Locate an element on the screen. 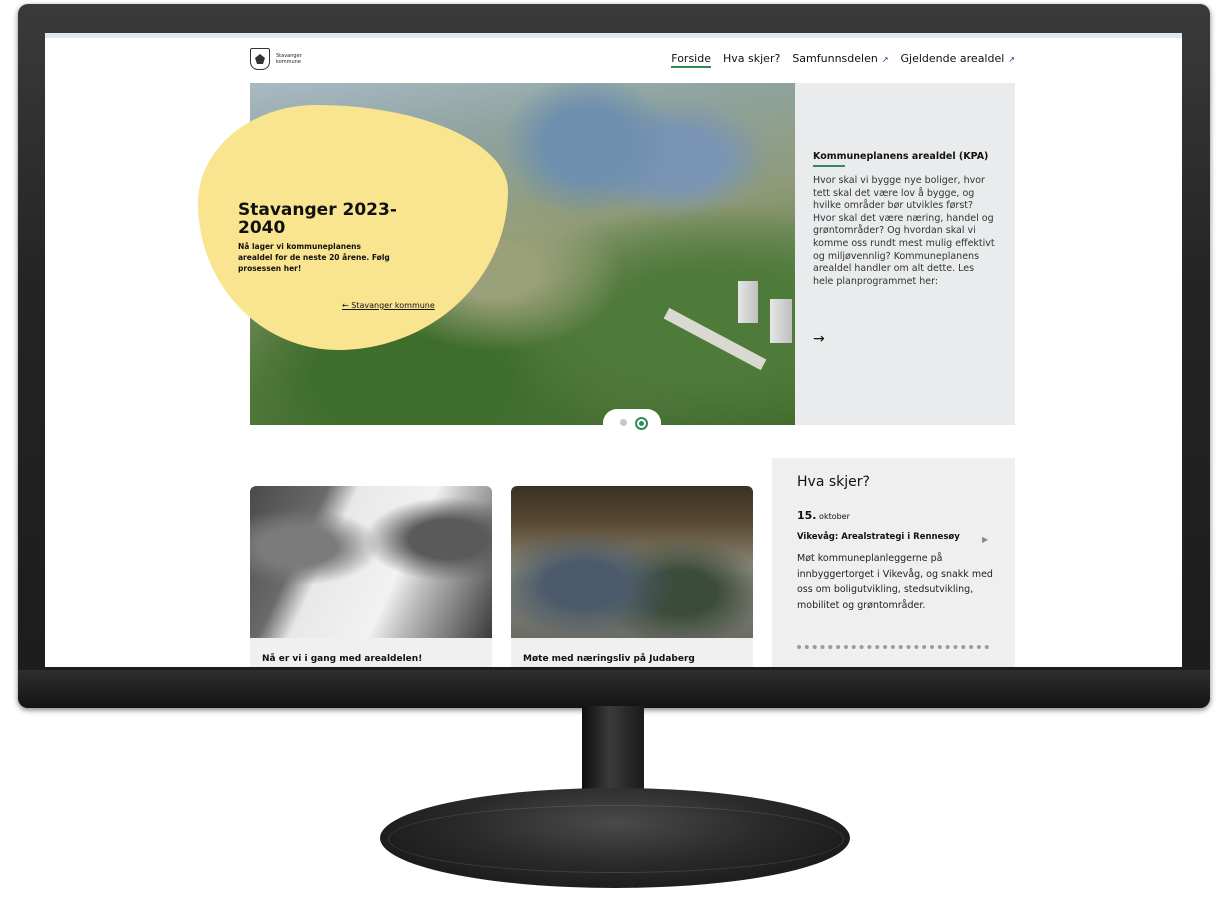  card-title: Møte med næringsliv på Judaberg is located at coordinates (609, 659).